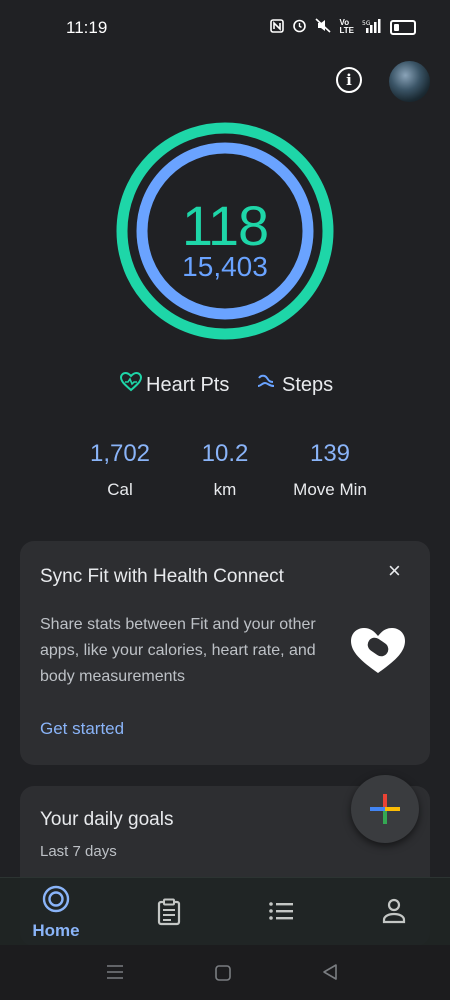 The width and height of the screenshot is (450, 1000). What do you see at coordinates (349, 80) in the screenshot?
I see `info-button: i` at bounding box center [349, 80].